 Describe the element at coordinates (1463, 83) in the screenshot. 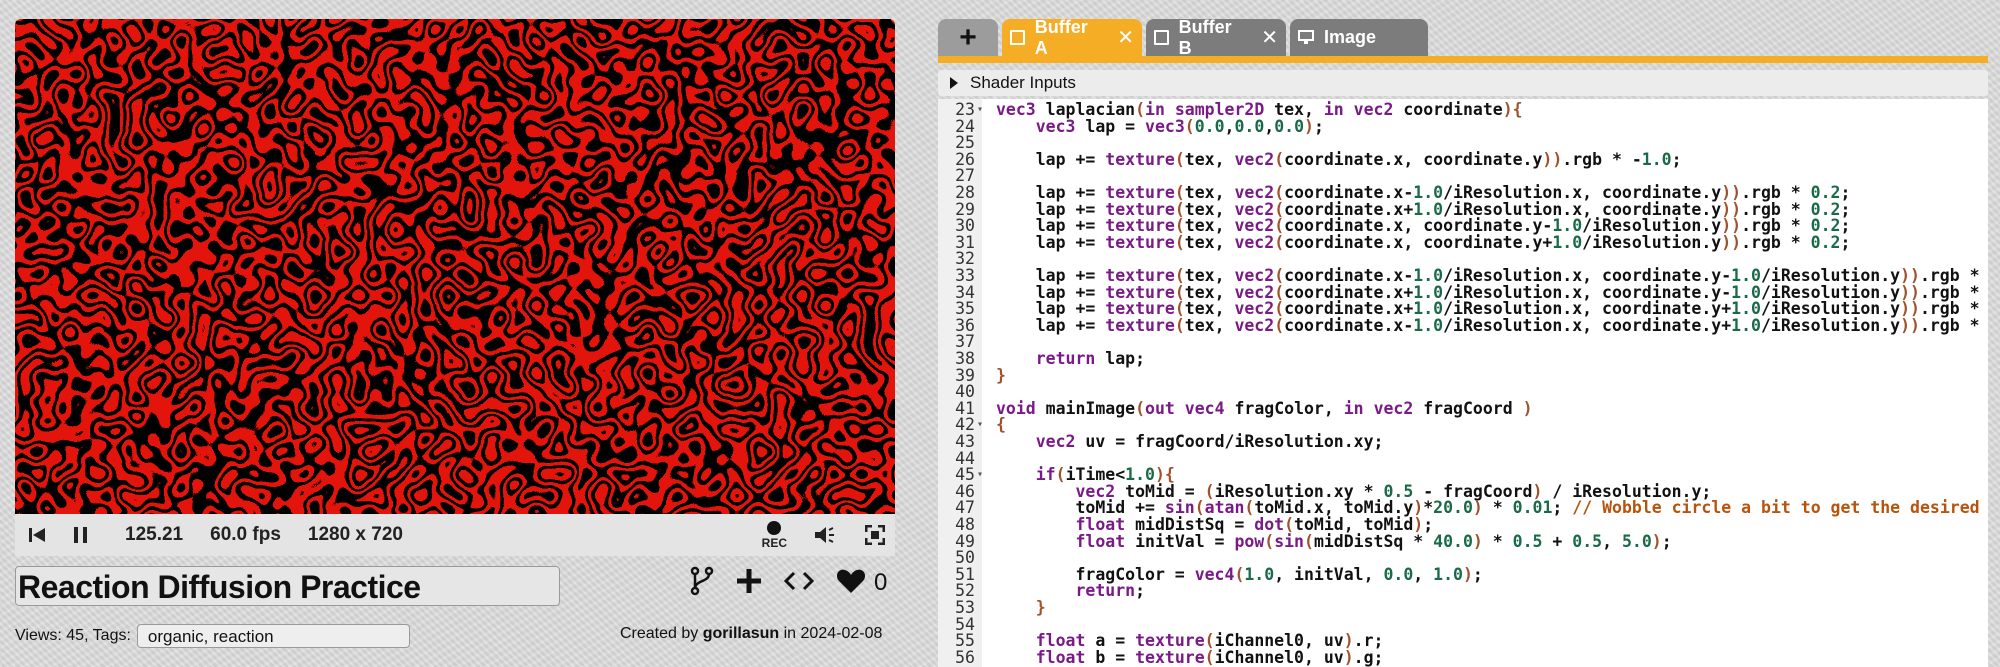

I see `shader-inputs-toggle: Shader Inputs` at that location.